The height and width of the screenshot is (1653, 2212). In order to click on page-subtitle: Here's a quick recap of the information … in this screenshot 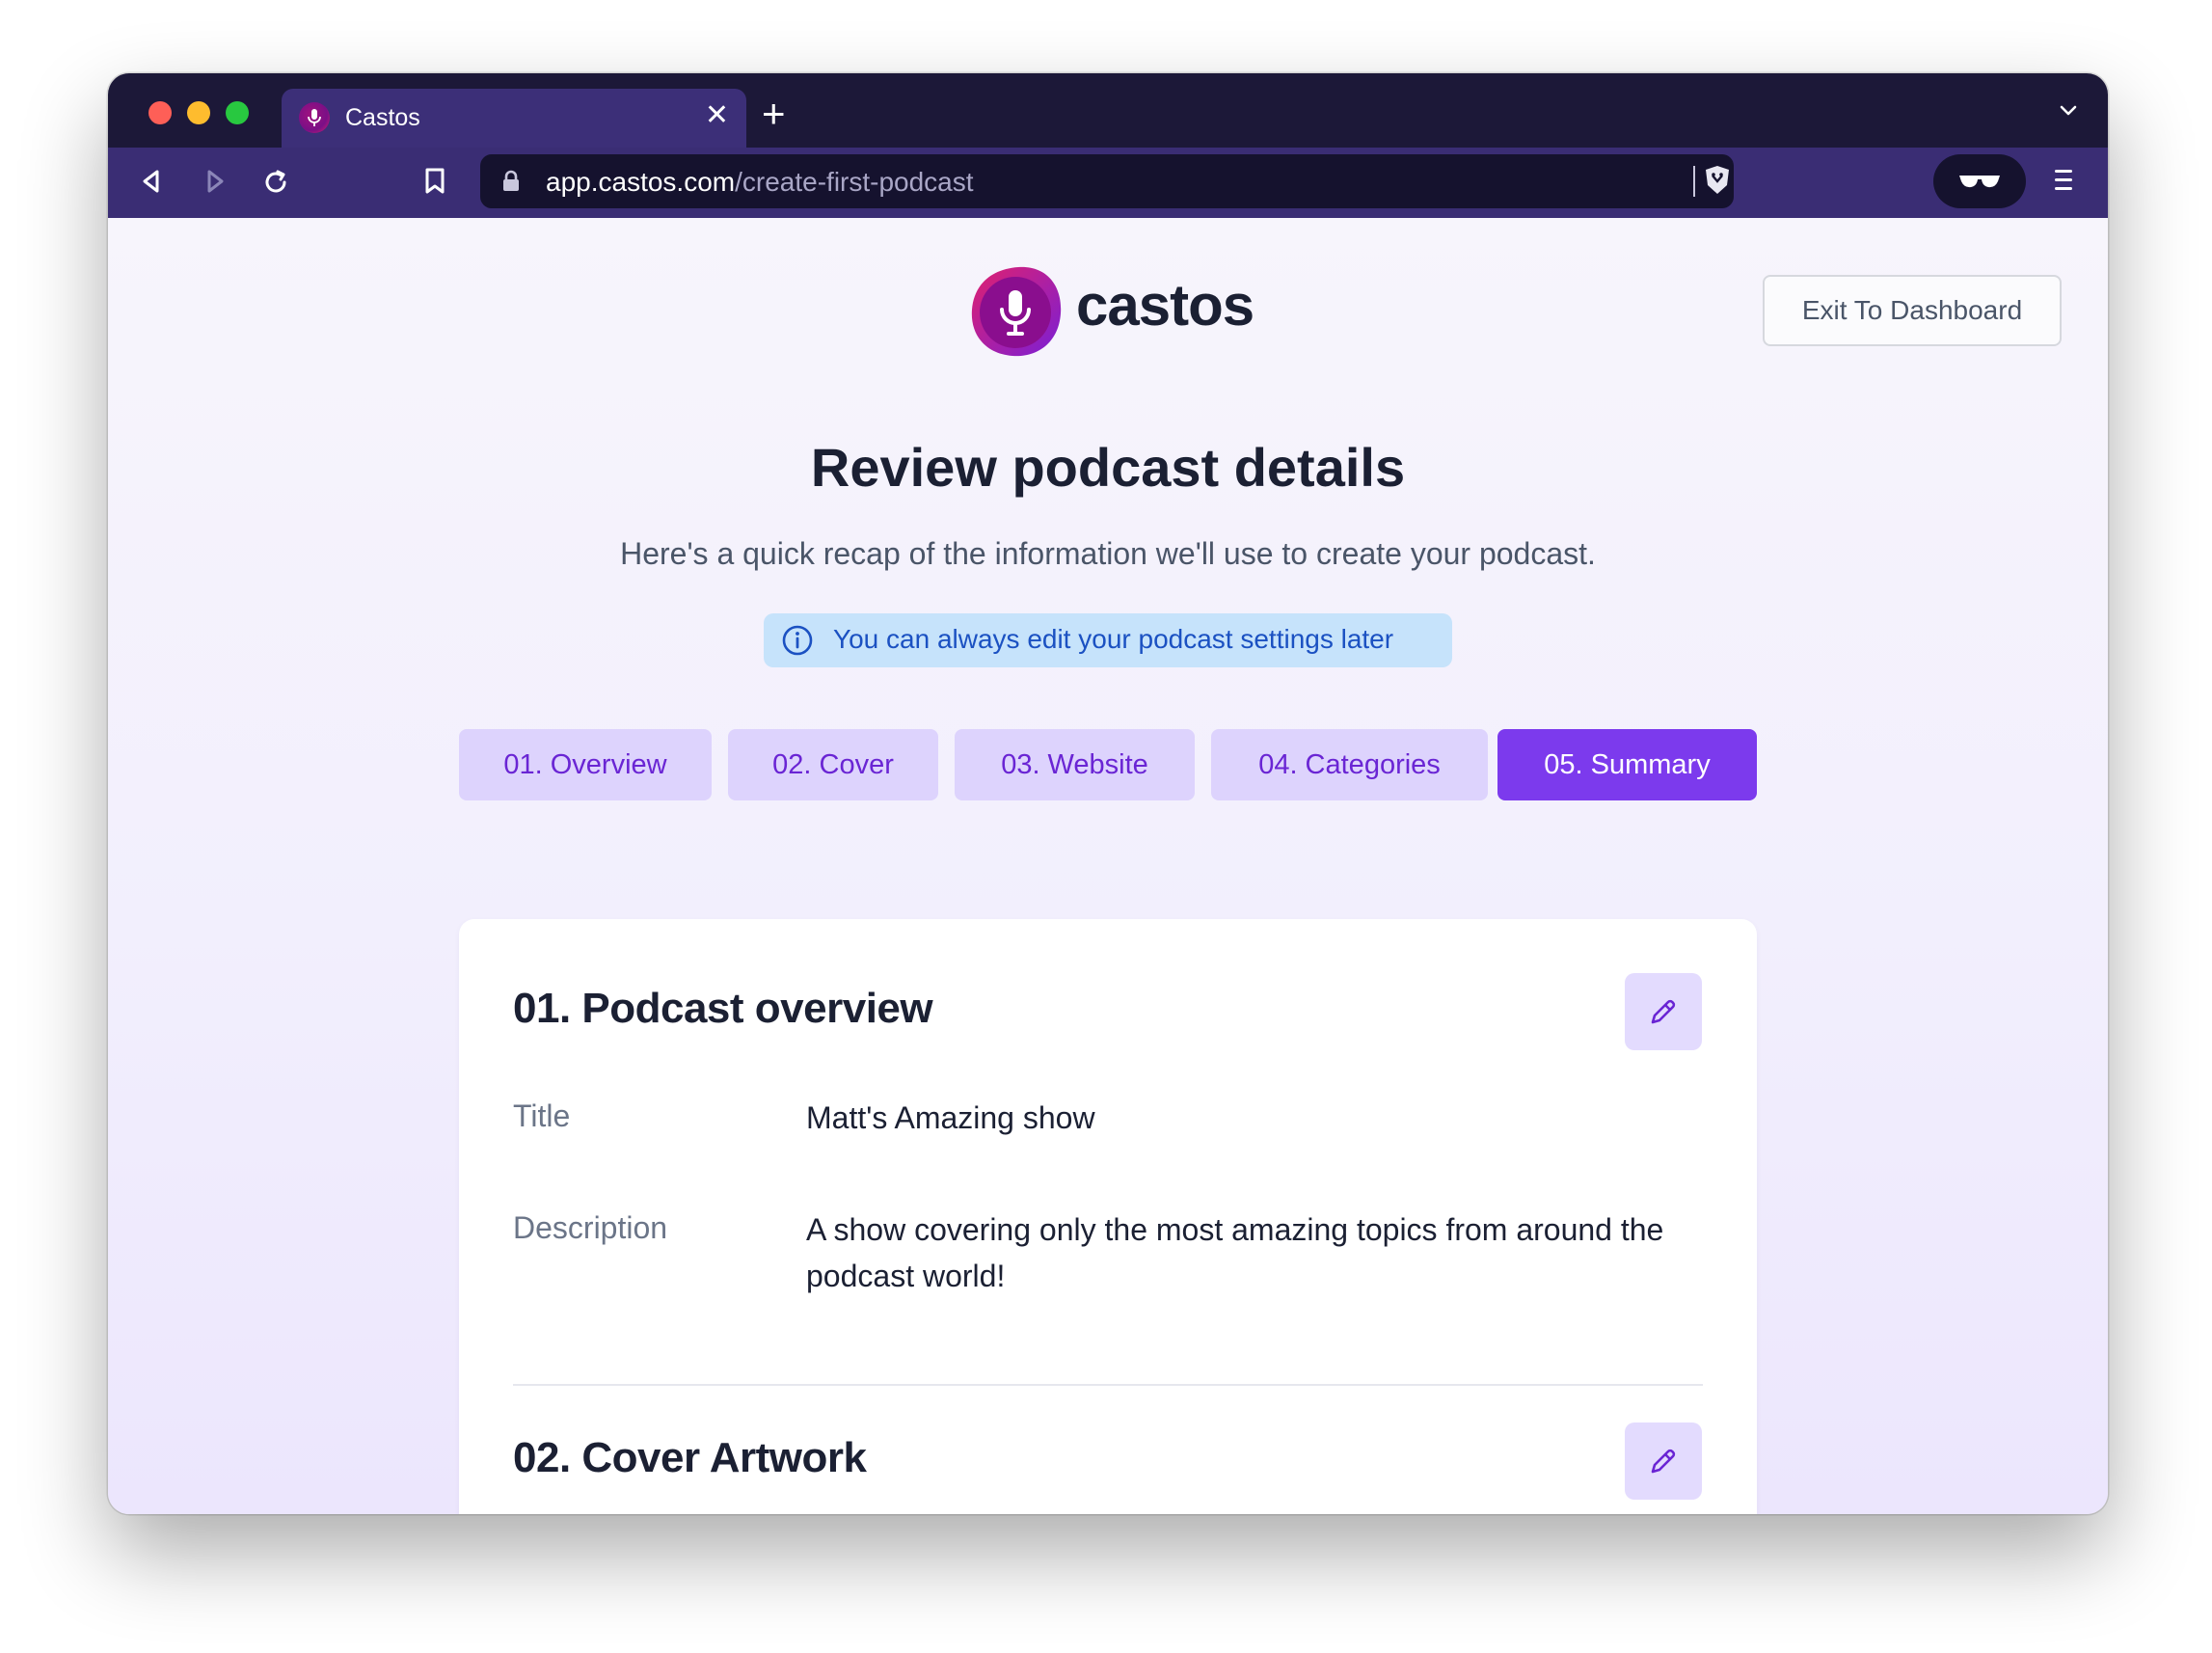, I will do `click(1108, 553)`.